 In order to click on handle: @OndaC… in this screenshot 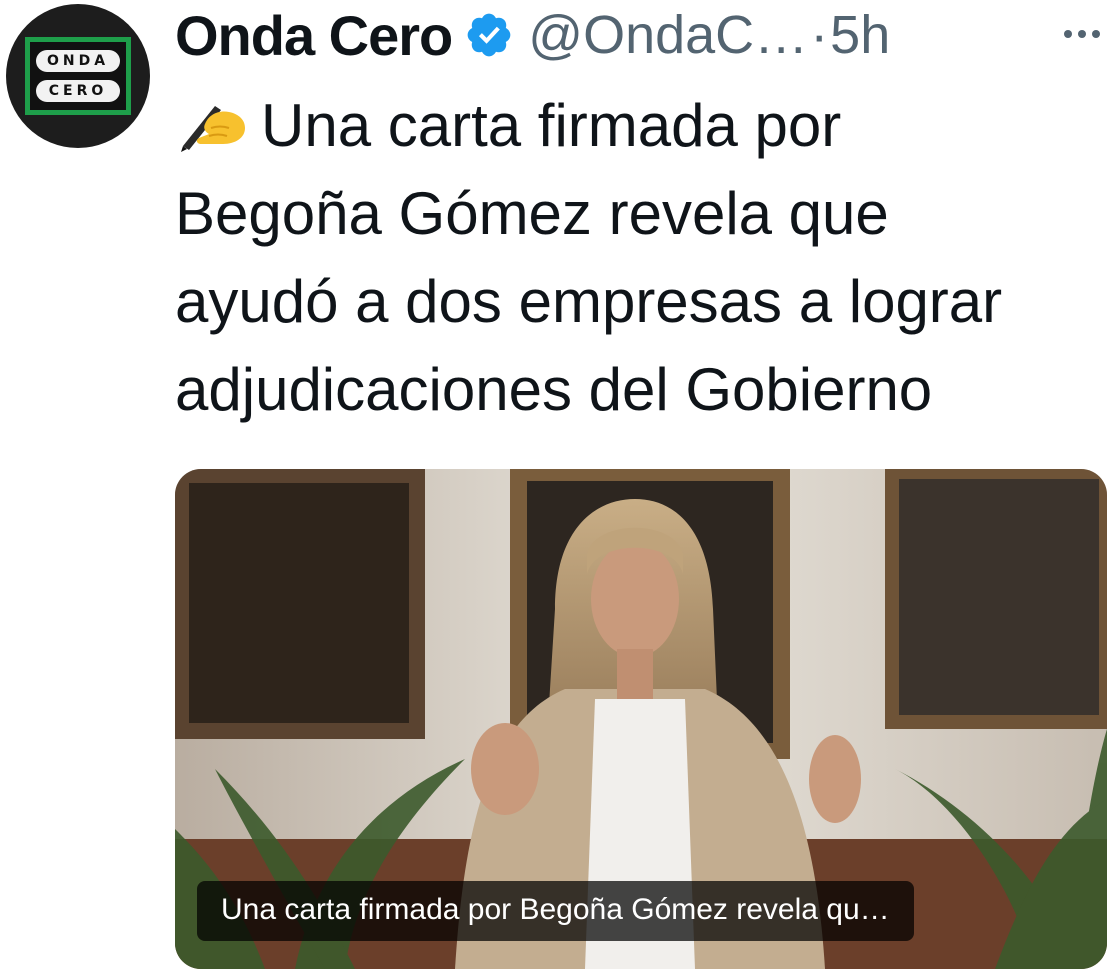, I will do `click(668, 35)`.